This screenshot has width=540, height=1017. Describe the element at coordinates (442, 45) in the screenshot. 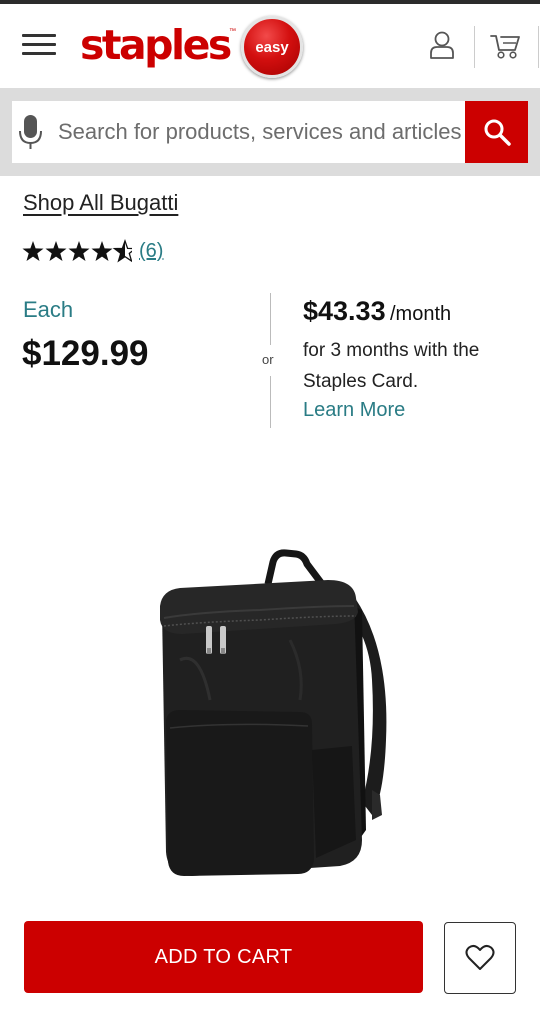

I see `account-icon` at that location.